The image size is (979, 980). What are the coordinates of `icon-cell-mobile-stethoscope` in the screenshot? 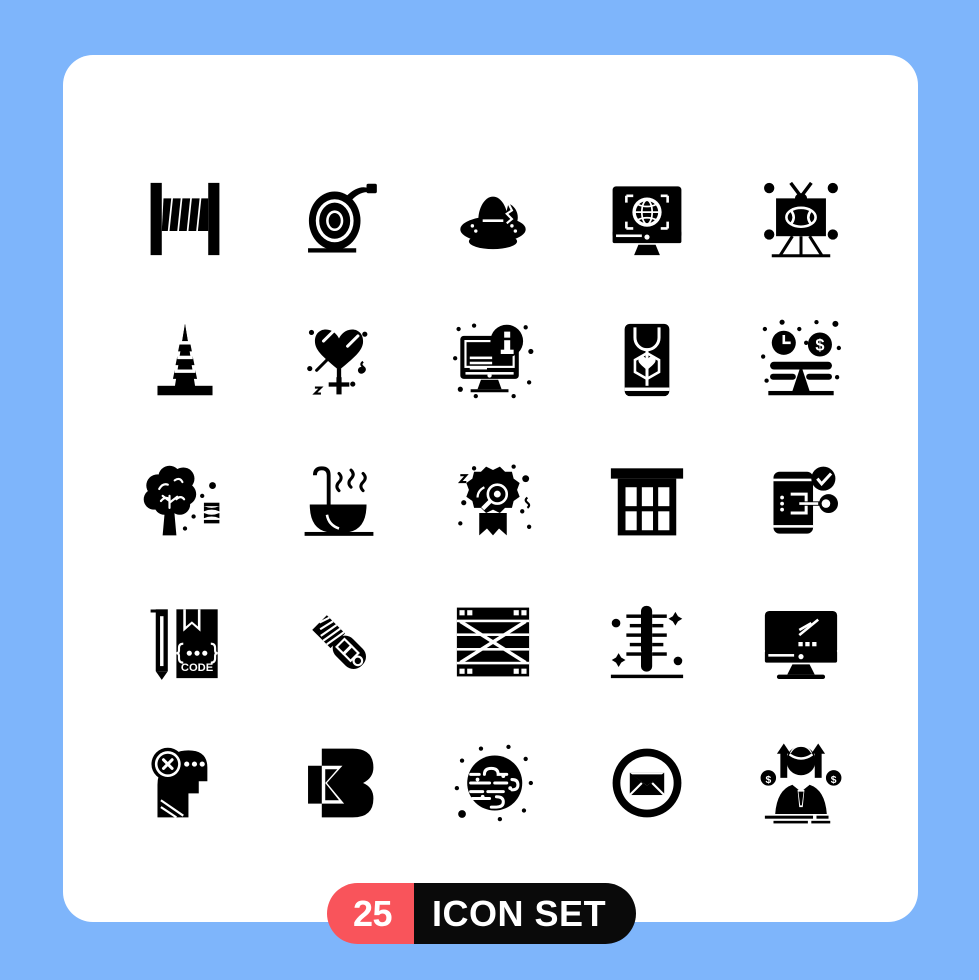 It's located at (647, 359).